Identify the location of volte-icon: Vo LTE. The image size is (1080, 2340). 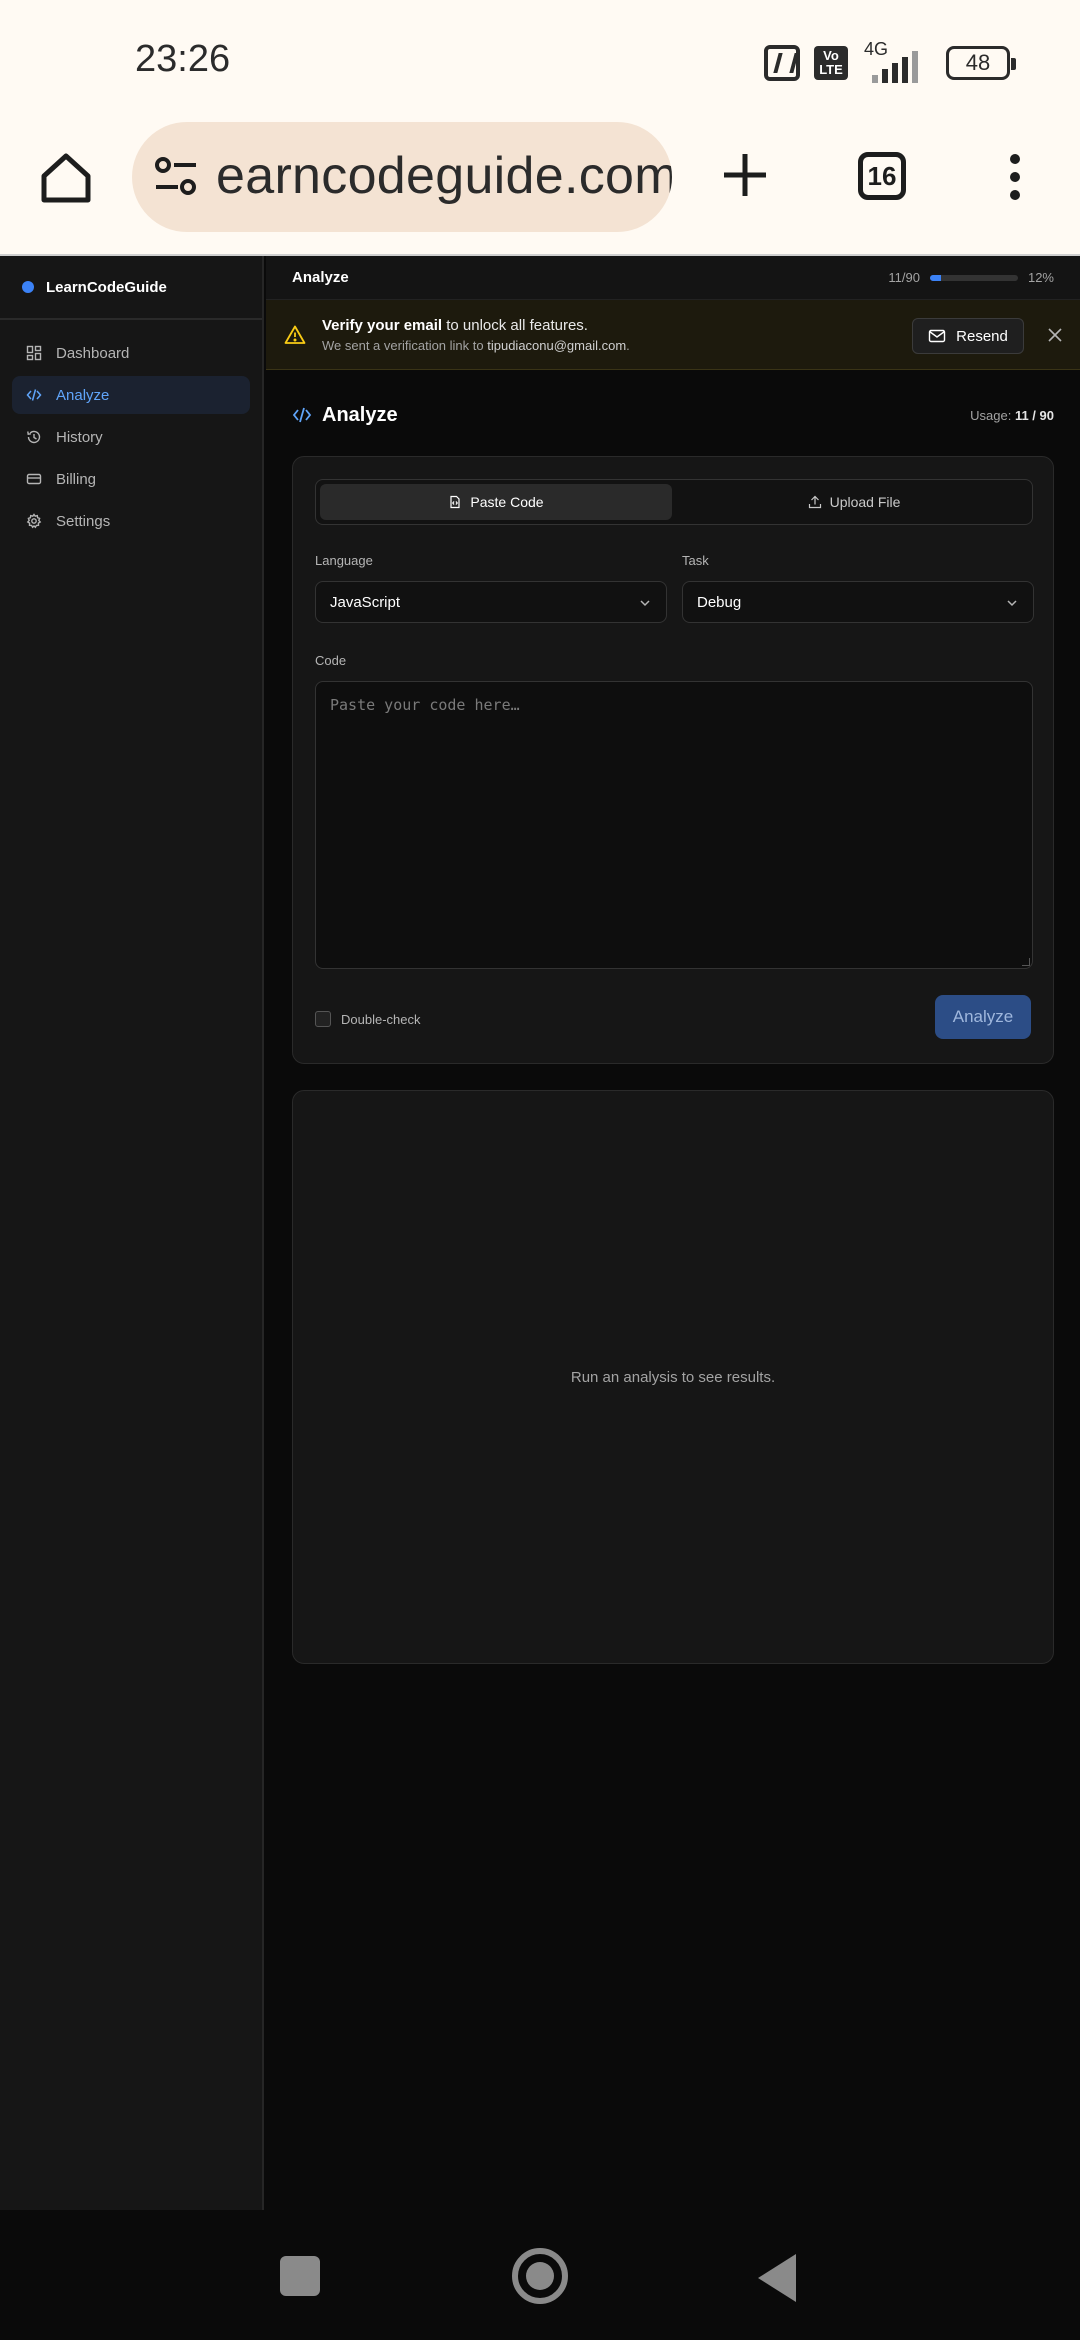
(831, 63).